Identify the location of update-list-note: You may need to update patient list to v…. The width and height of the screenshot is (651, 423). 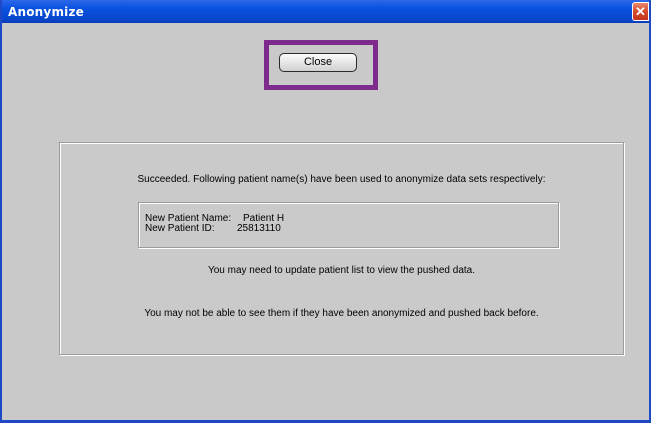
(341, 270).